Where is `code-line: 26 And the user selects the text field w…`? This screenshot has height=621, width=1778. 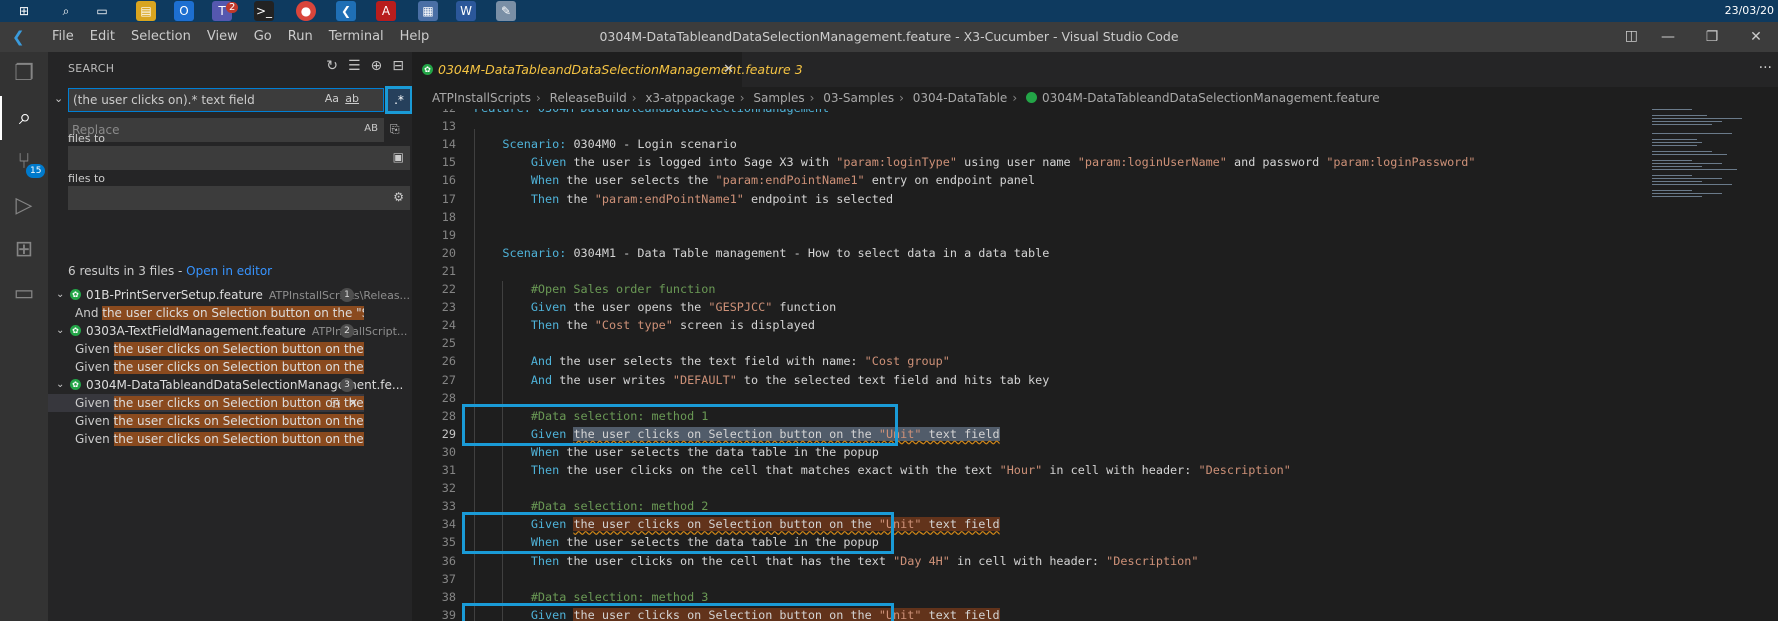 code-line: 26 And the user selects the text field w… is located at coordinates (942, 361).